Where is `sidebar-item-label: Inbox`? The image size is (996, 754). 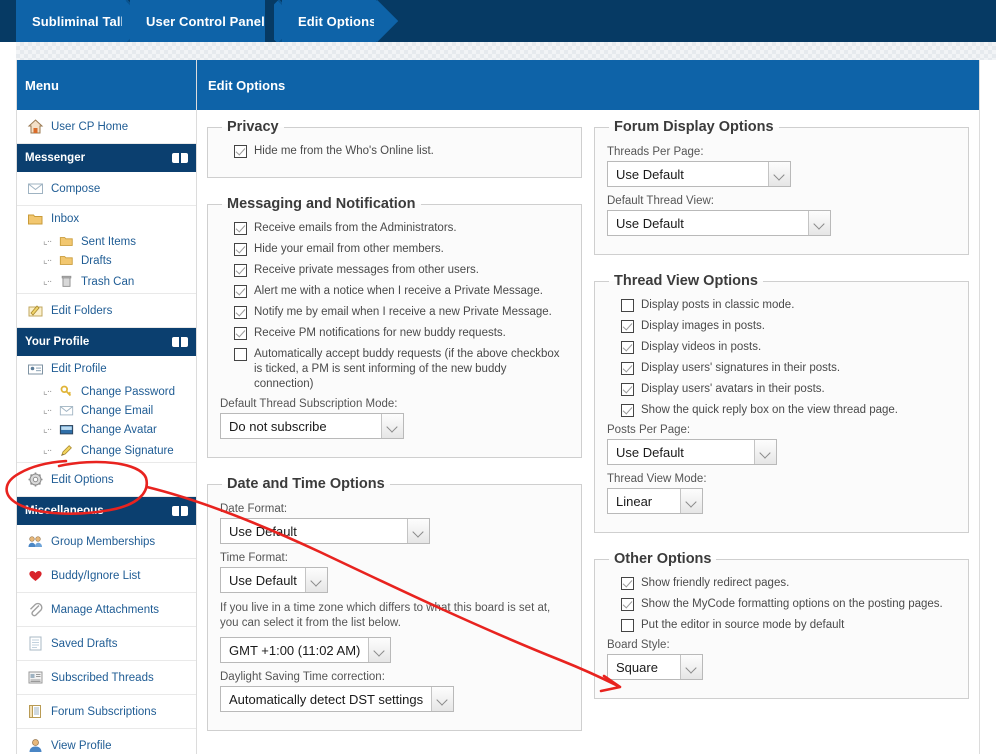 sidebar-item-label: Inbox is located at coordinates (65, 219).